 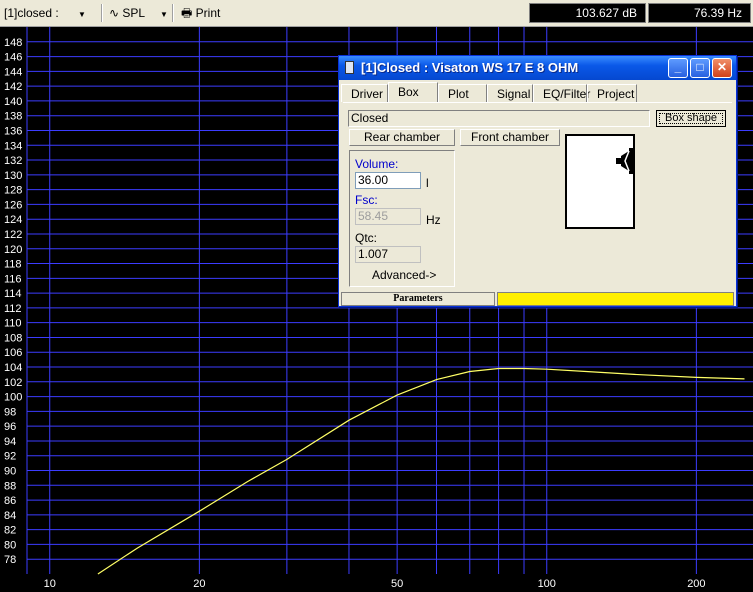 What do you see at coordinates (13, 309) in the screenshot?
I see `y-tick-label: 112` at bounding box center [13, 309].